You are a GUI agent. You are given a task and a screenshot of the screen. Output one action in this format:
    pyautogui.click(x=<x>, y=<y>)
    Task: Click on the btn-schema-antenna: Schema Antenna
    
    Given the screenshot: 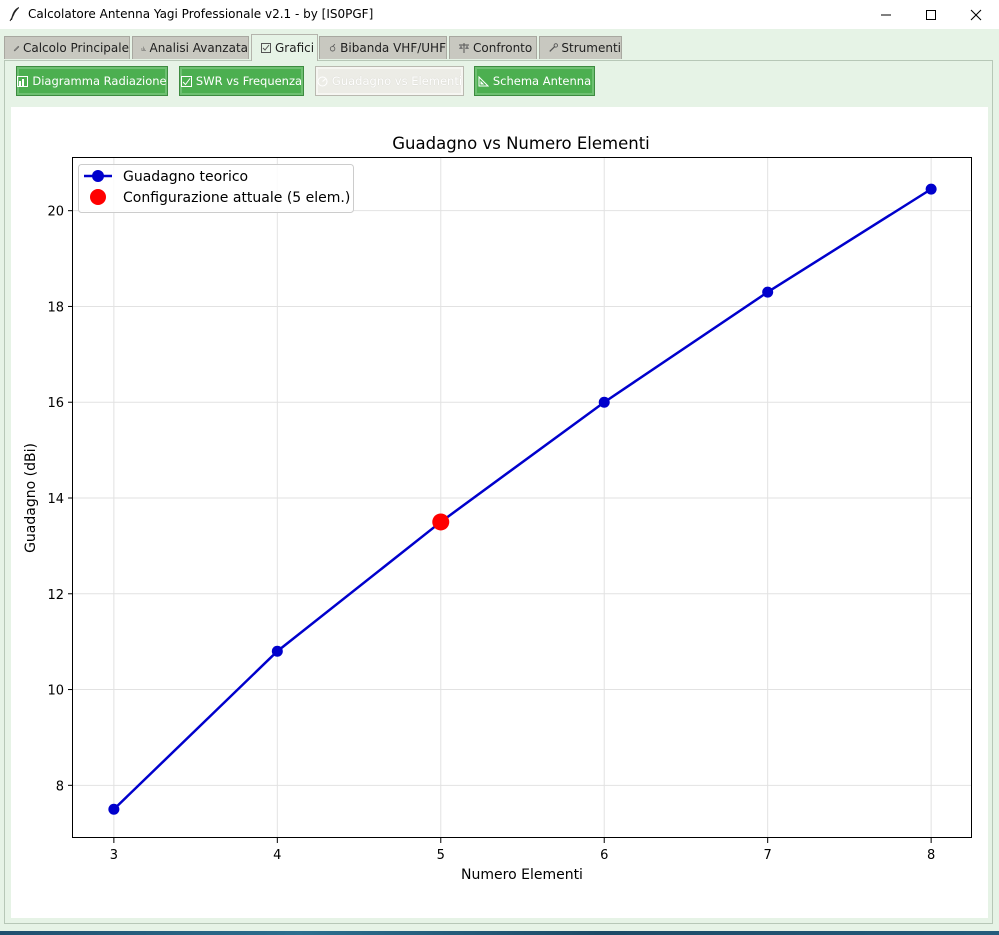 What is the action you would take?
    pyautogui.click(x=534, y=81)
    